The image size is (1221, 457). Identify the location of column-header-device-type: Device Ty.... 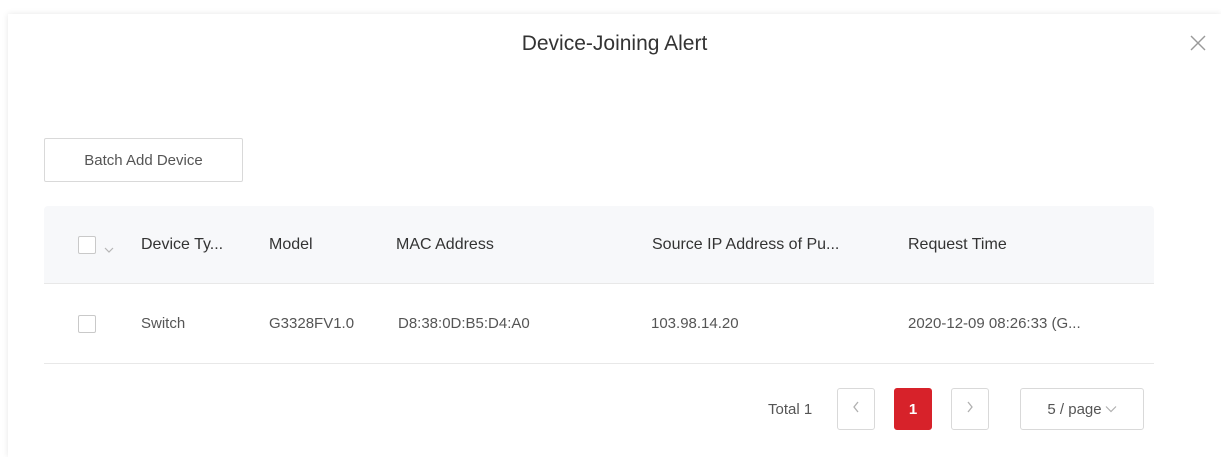
(182, 244).